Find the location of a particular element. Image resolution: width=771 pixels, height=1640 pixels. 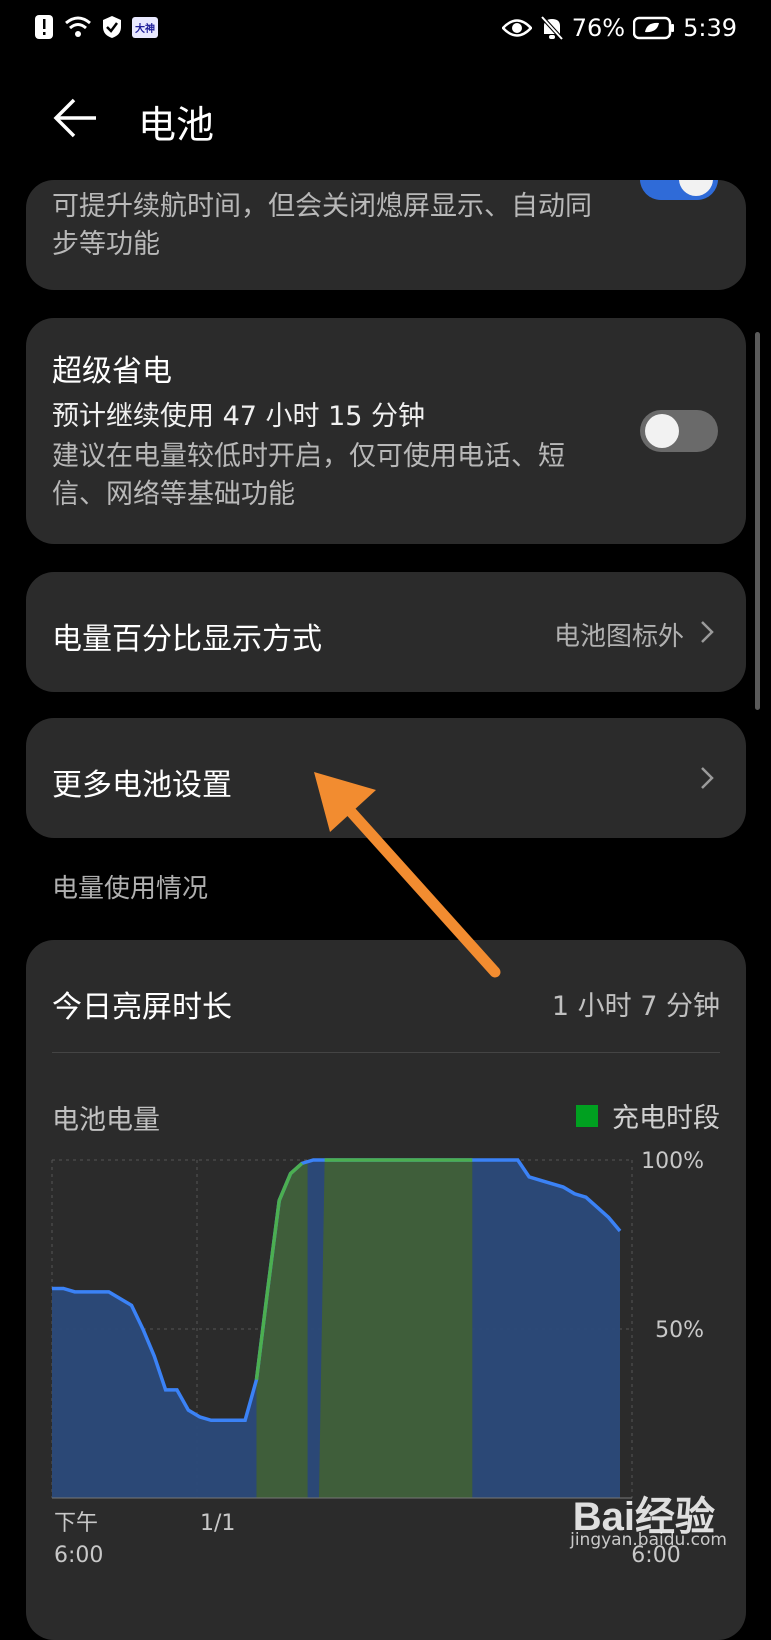

watermark-url: jingyan.baidu.com is located at coordinates (648, 1540).